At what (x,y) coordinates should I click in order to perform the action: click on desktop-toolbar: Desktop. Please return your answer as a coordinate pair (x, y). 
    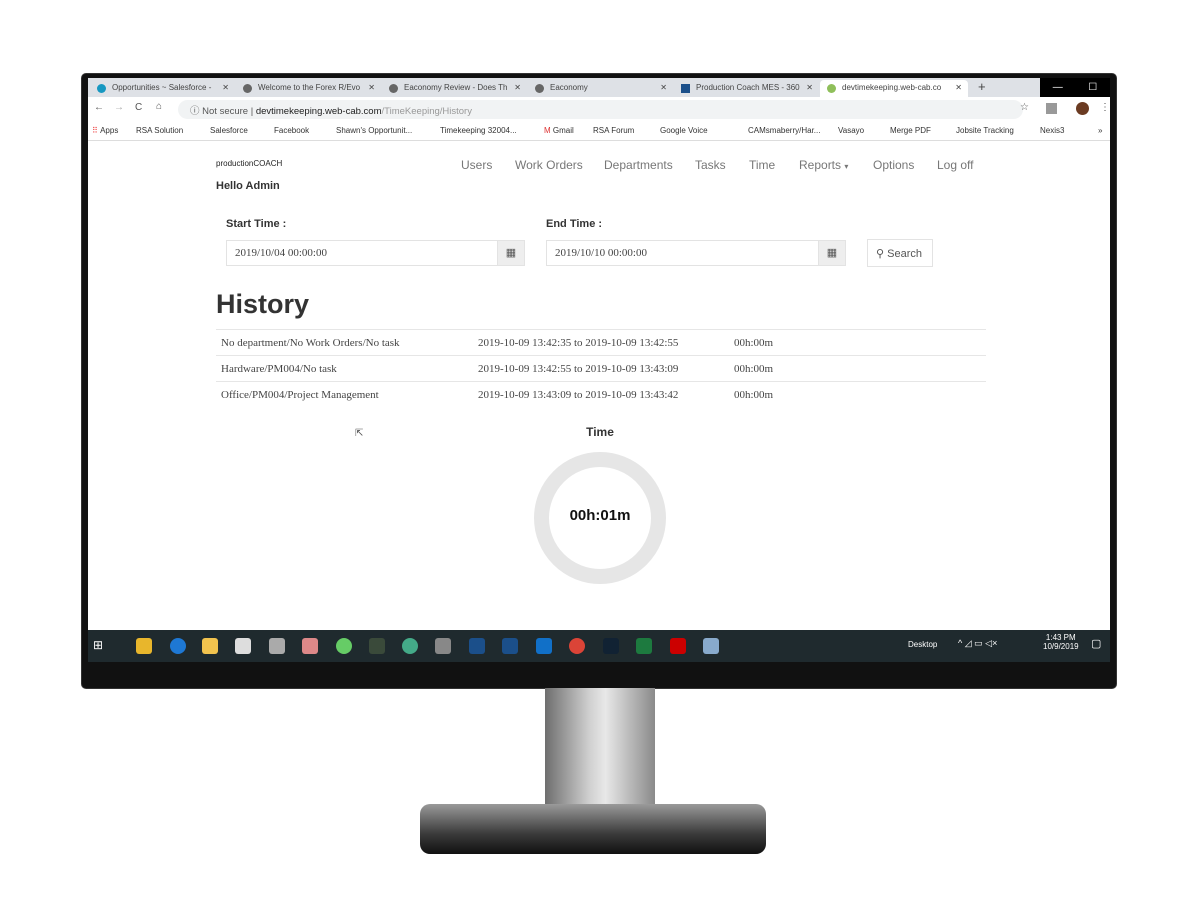
    Looking at the image, I should click on (922, 644).